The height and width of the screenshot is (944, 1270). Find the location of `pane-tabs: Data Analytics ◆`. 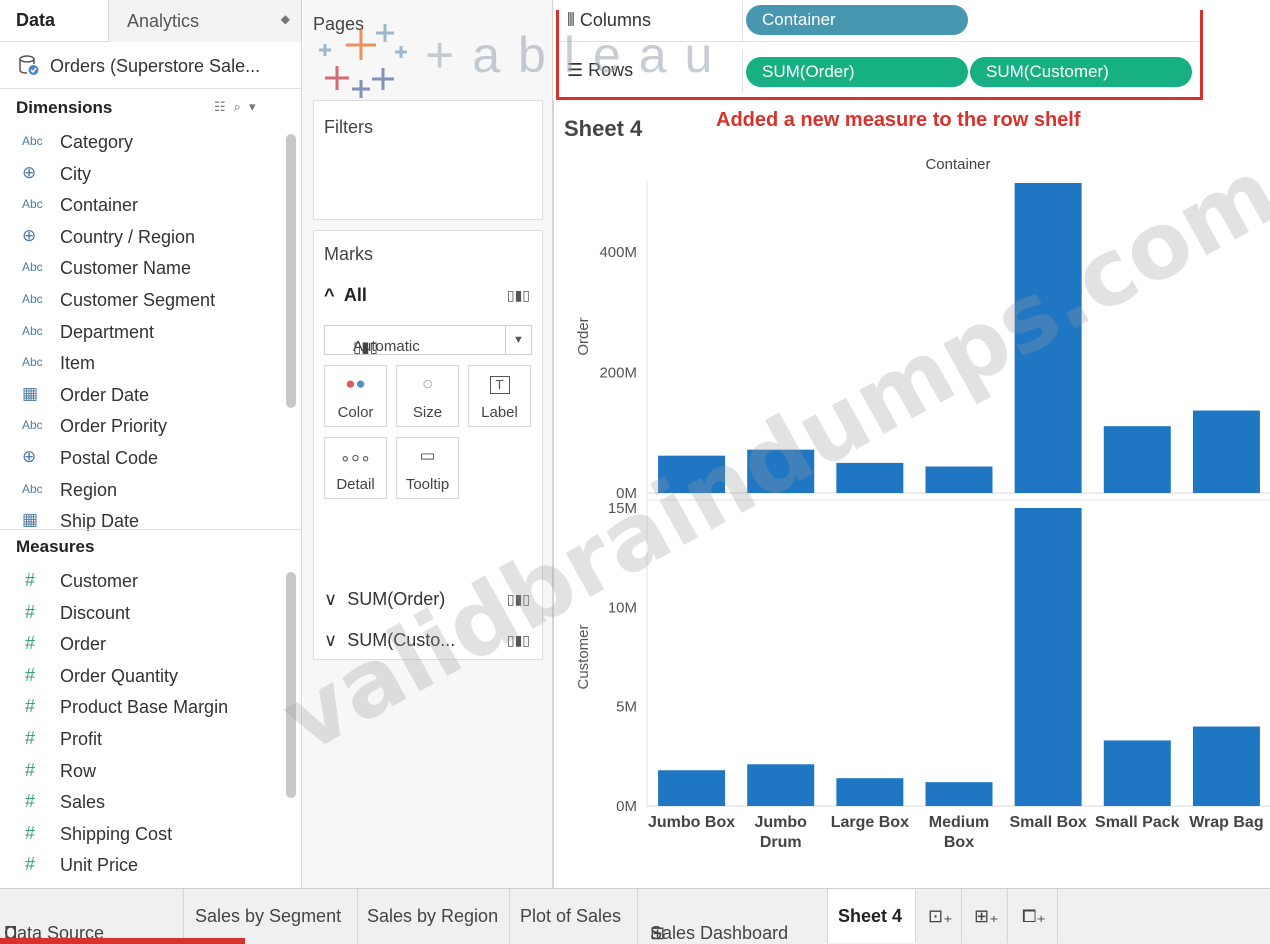

pane-tabs: Data Analytics ◆ is located at coordinates (150, 21).